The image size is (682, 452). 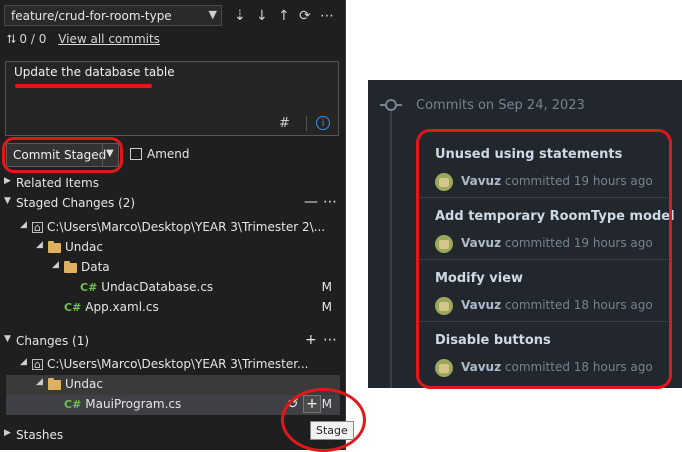 I want to click on staged-folder-data: ◢ Data, so click(x=81, y=270).